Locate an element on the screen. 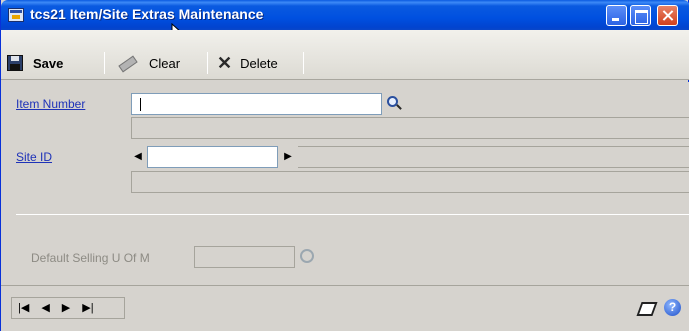  default-selling-uofm-label: Default Selling U Of M is located at coordinates (90, 258).